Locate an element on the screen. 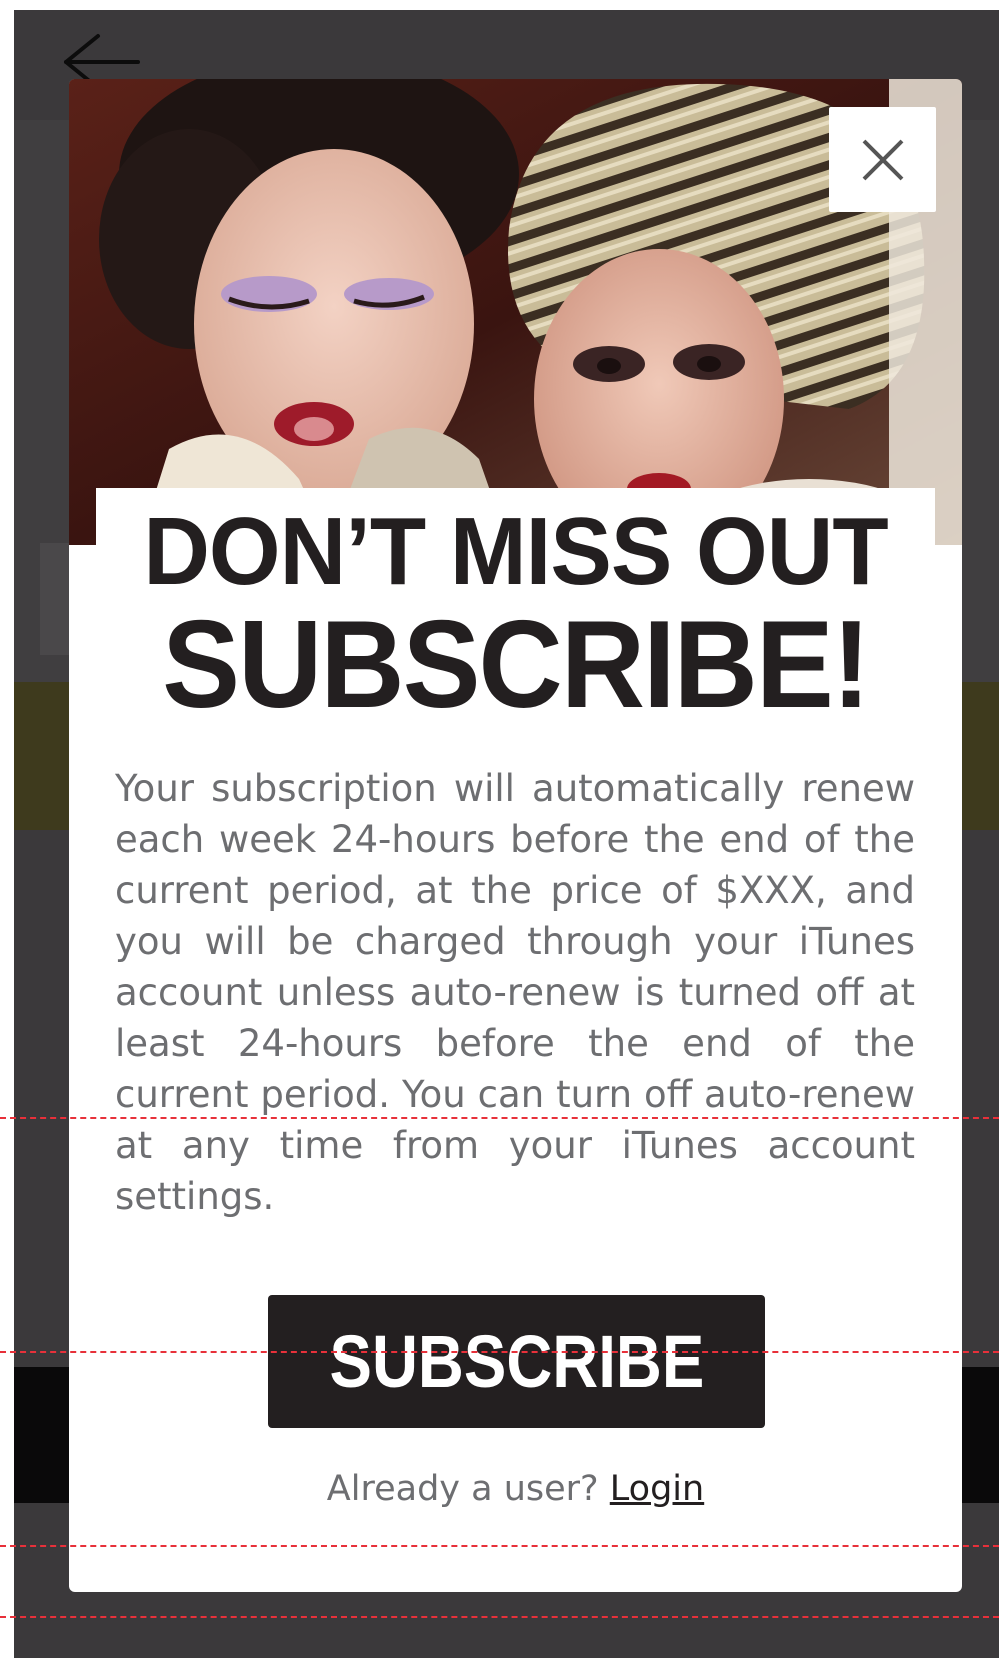  close-icon is located at coordinates (883, 160).